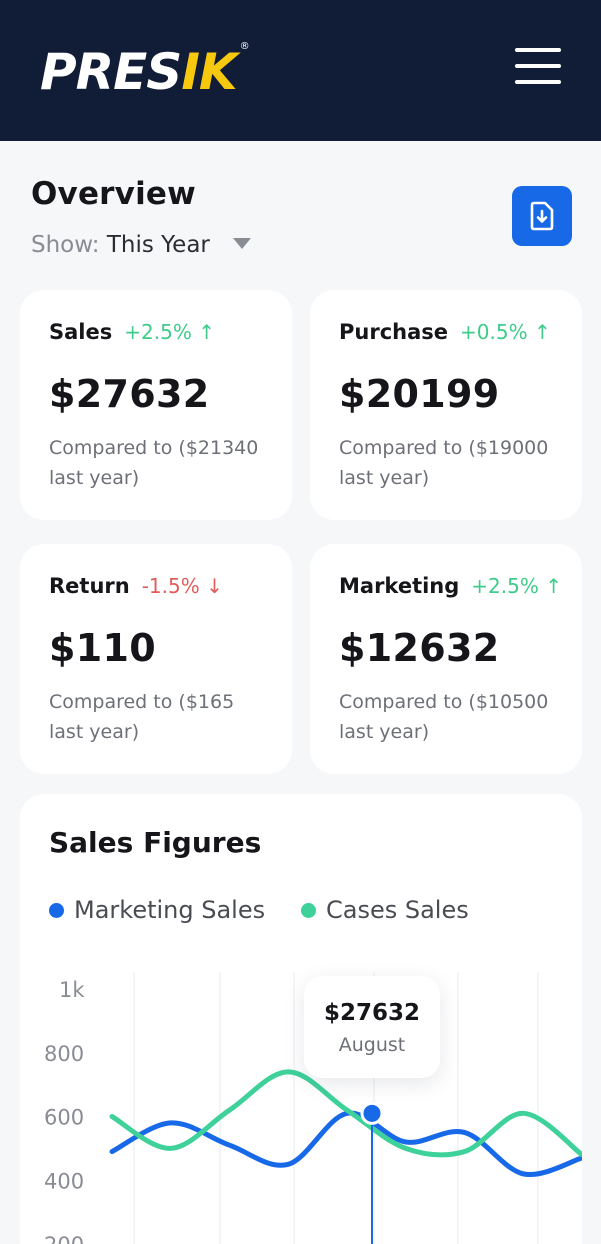 This screenshot has height=1244, width=601. What do you see at coordinates (158, 245) in the screenshot?
I see `period-value: This Year` at bounding box center [158, 245].